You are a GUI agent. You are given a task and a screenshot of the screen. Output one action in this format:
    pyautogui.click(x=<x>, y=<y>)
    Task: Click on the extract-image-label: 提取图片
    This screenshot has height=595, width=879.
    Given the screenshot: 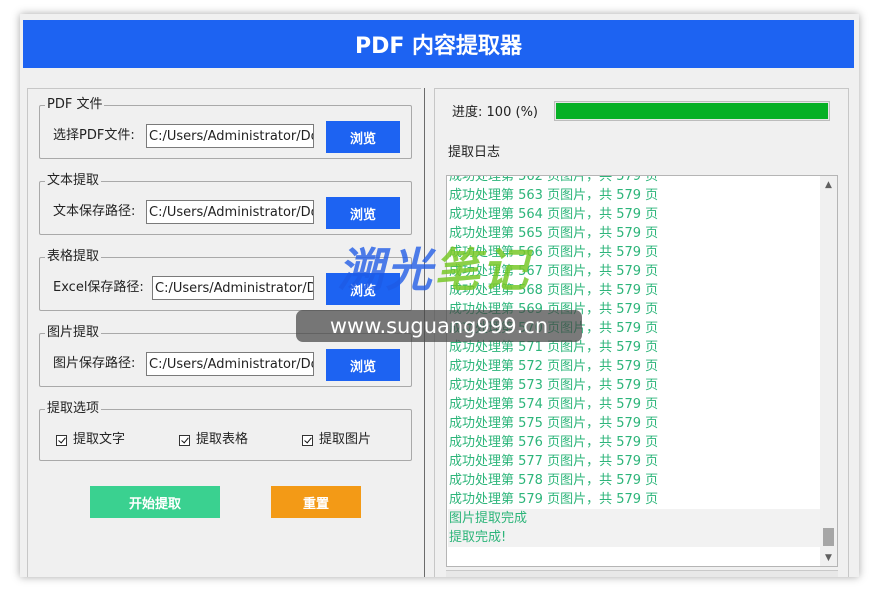 What is the action you would take?
    pyautogui.click(x=345, y=439)
    